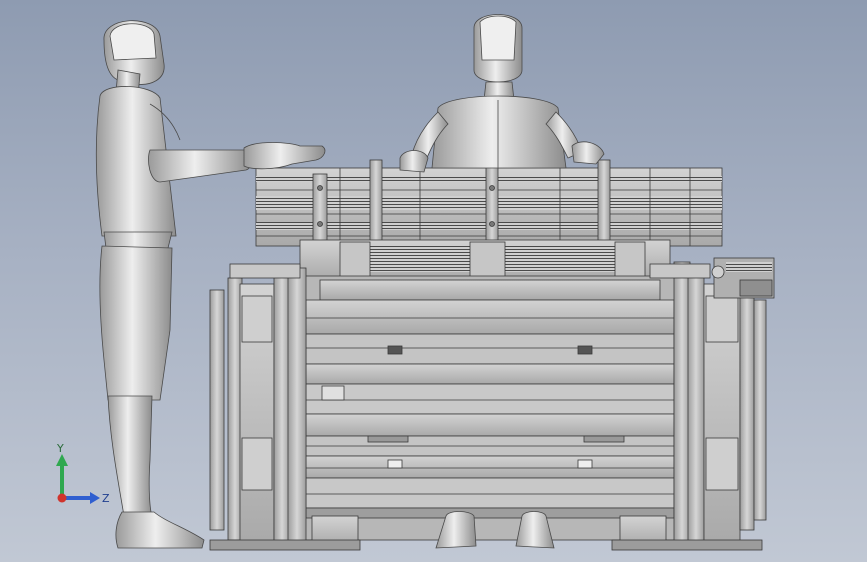 This screenshot has height=562, width=867. I want to click on left-side-frame, so click(258, 406).